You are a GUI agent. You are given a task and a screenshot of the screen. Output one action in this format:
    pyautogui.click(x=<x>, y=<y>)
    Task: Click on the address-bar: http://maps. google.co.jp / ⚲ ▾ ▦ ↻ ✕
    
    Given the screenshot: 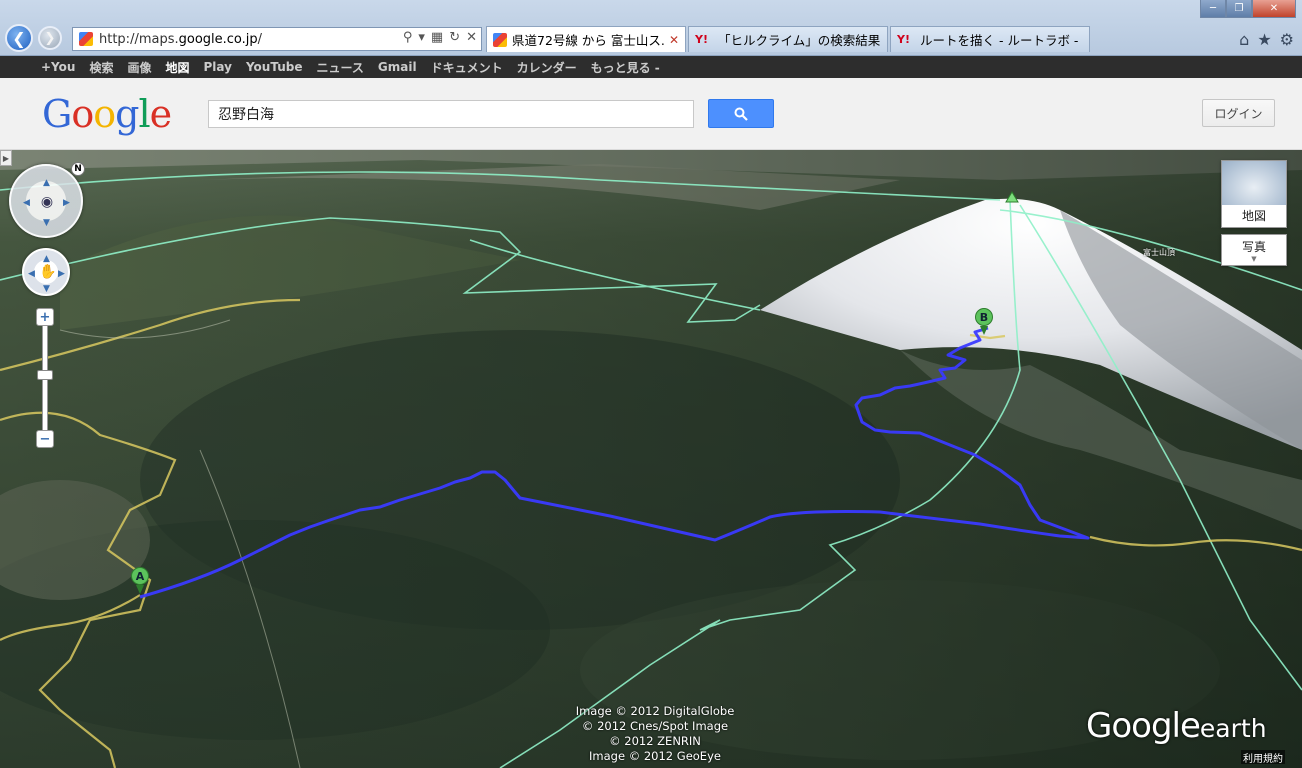 What is the action you would take?
    pyautogui.click(x=277, y=39)
    